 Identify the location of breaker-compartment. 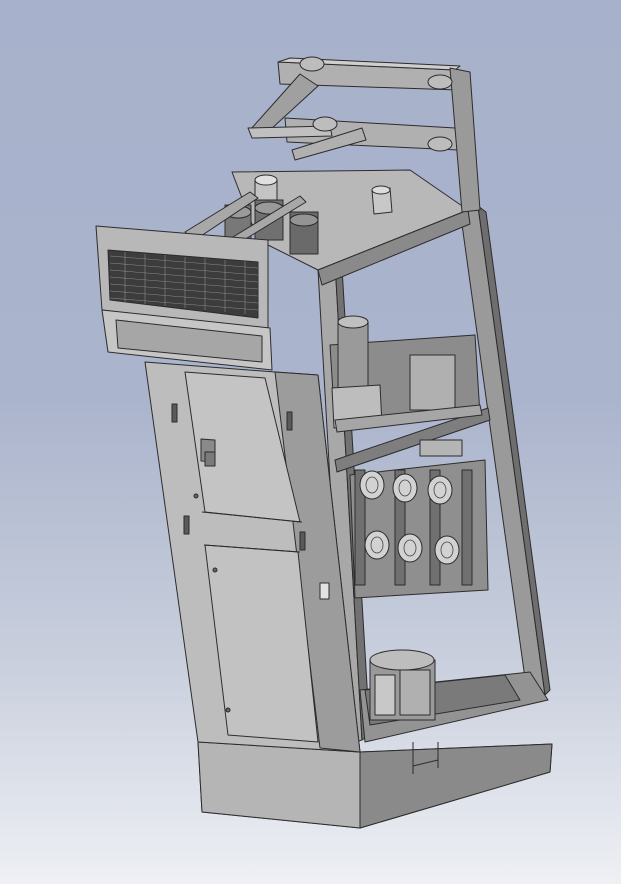
(410, 457).